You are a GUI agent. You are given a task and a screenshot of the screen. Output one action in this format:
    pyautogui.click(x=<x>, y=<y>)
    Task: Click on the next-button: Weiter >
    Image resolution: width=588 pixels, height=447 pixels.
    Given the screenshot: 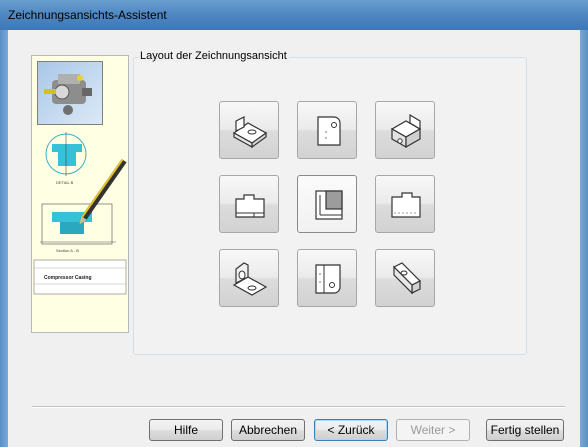 What is the action you would take?
    pyautogui.click(x=433, y=430)
    